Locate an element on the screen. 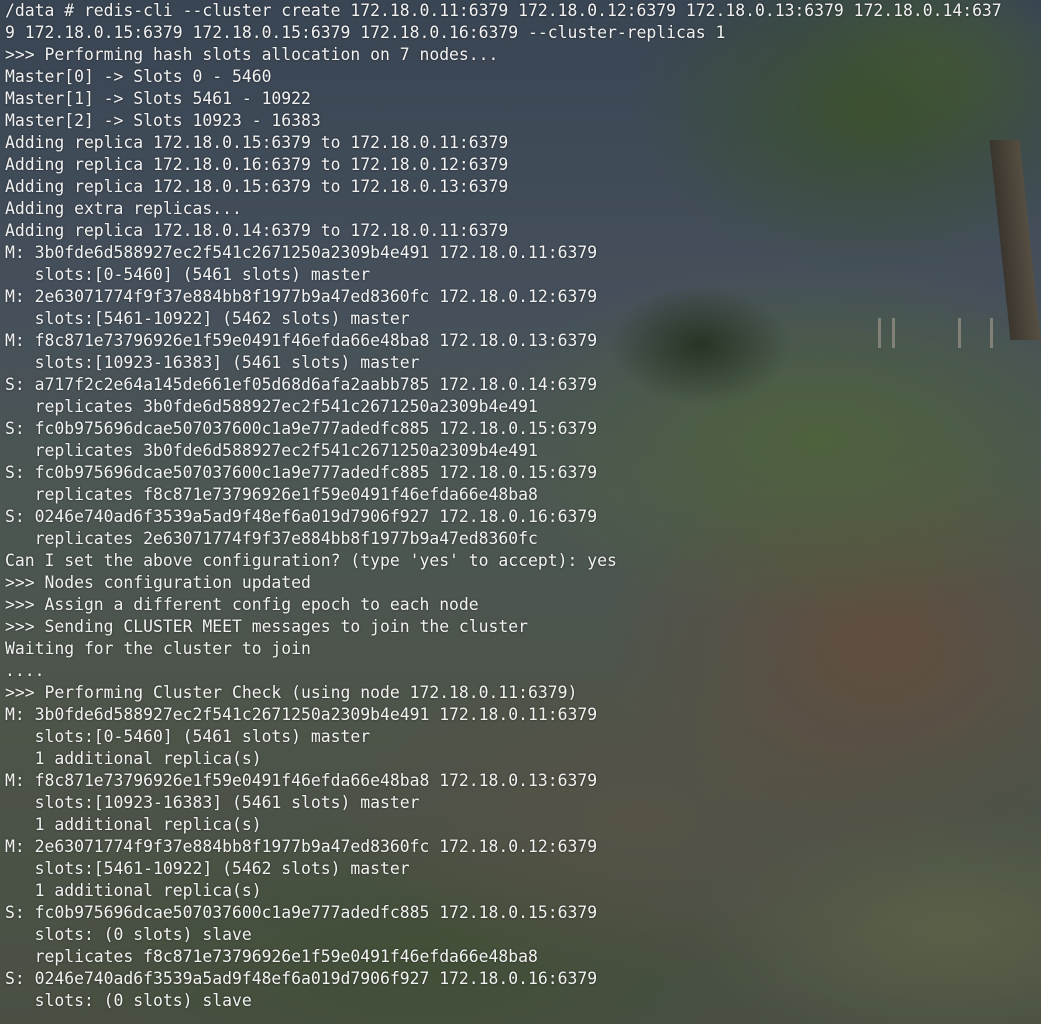 The height and width of the screenshot is (1024, 1041). terminal-line: >>> Nodes configuration updated is located at coordinates (158, 582).